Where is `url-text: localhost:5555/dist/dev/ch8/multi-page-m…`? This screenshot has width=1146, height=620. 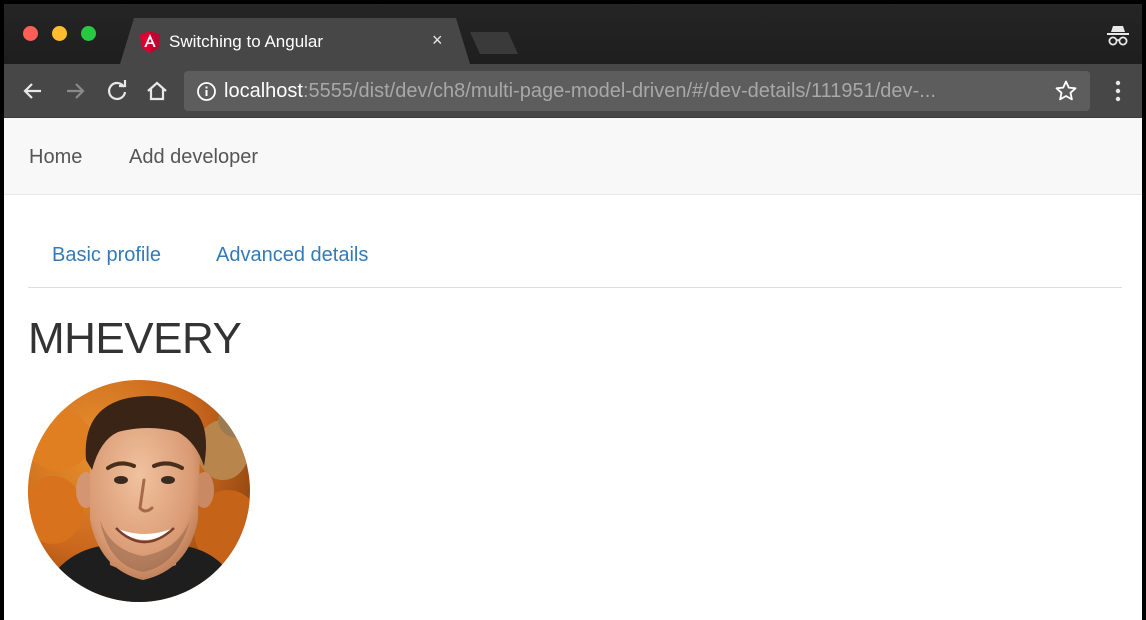
url-text: localhost:5555/dist/dev/ch8/multi-page-m… is located at coordinates (634, 91).